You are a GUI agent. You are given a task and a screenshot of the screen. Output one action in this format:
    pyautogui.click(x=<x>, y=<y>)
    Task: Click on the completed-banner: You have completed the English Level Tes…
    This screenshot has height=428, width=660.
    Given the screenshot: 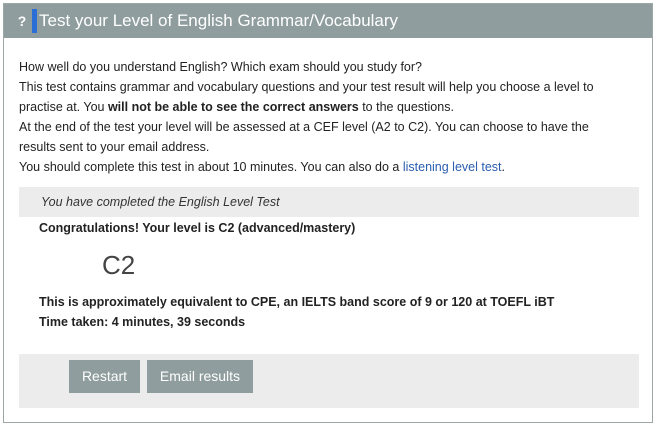 What is the action you would take?
    pyautogui.click(x=329, y=202)
    